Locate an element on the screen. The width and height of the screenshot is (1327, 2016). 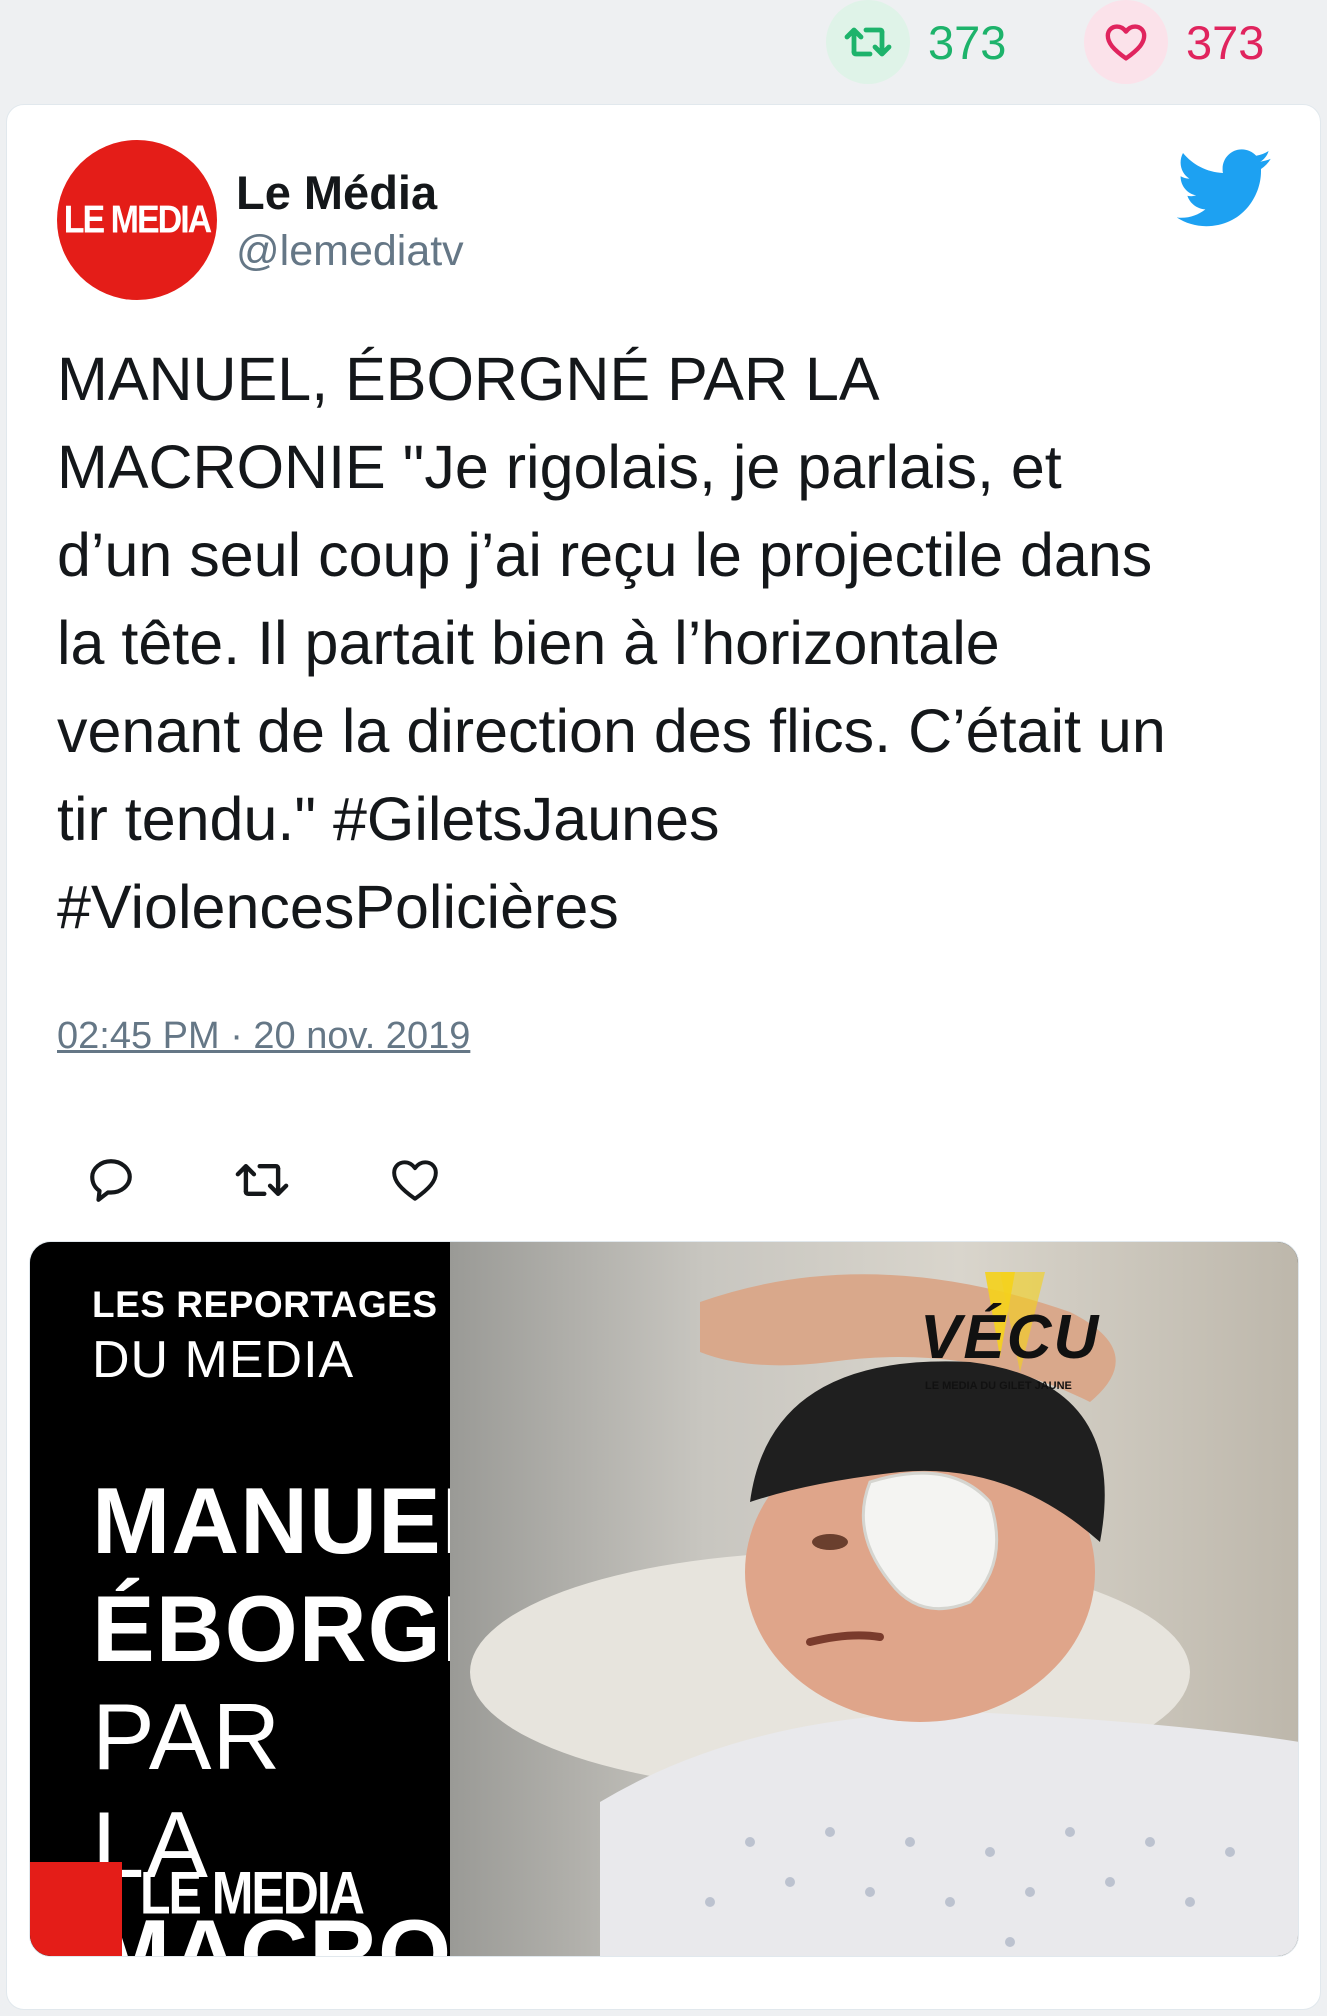
tweet-timestamp: 02:45 PM · 20 nov. 2019 is located at coordinates (263, 1036).